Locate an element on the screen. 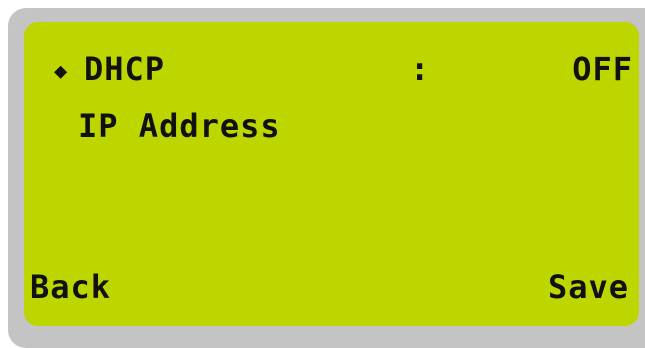  menu-item-ip-address: IP Address is located at coordinates (179, 126).